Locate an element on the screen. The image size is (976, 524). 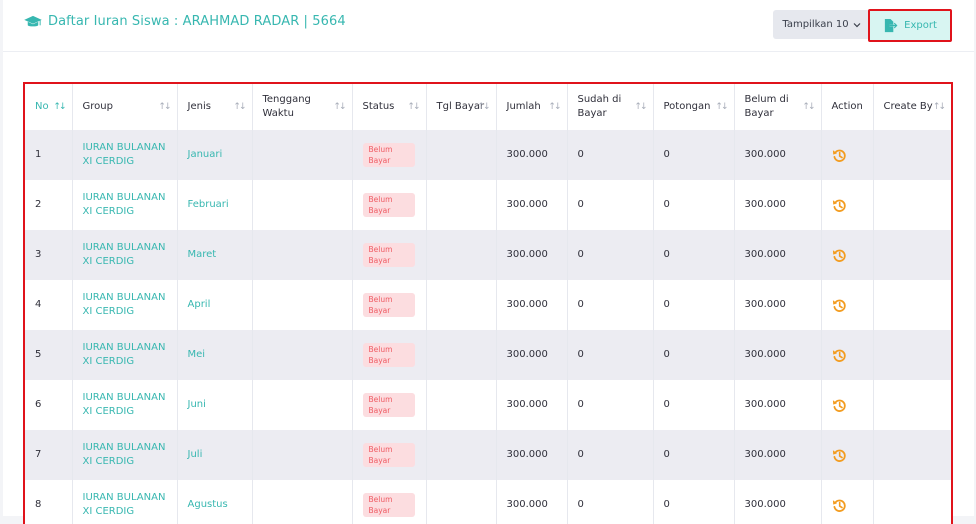
cell-jenis: Januari is located at coordinates (215, 155).